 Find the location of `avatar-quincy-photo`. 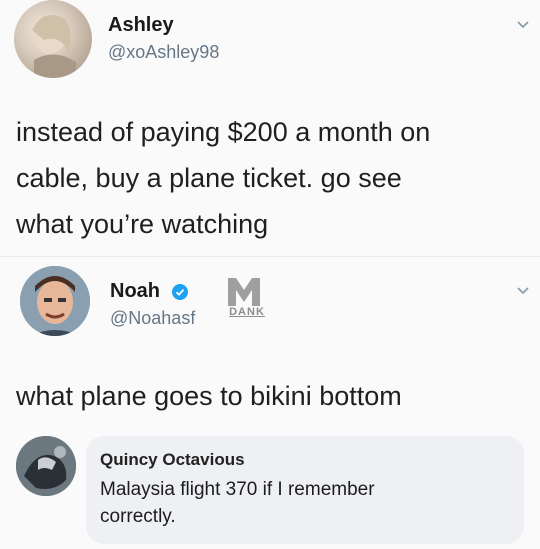

avatar-quincy-photo is located at coordinates (46, 466).